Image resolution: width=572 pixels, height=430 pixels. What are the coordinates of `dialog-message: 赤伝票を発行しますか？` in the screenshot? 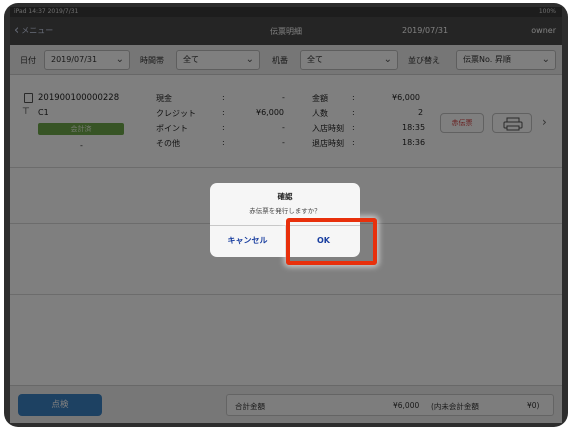 It's located at (285, 211).